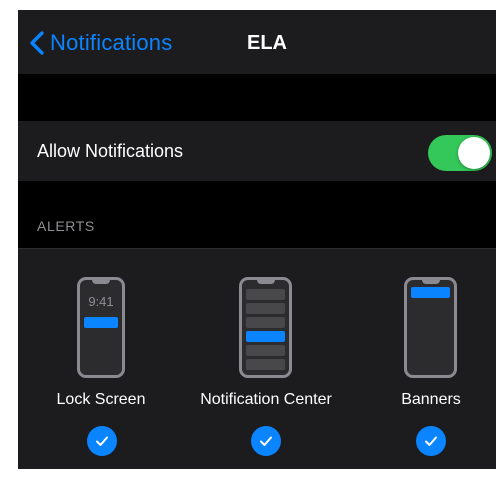 This screenshot has width=496, height=477. I want to click on section-spacer, so click(257, 97).